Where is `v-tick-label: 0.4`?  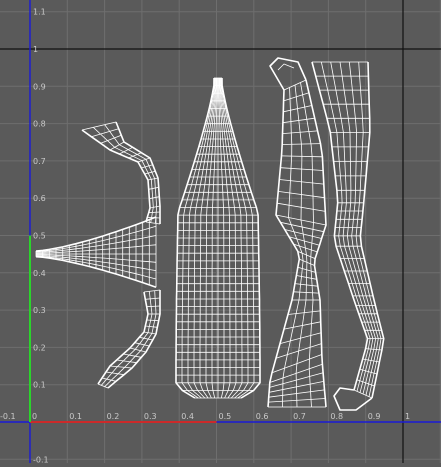 v-tick-label: 0.4 is located at coordinates (39, 273).